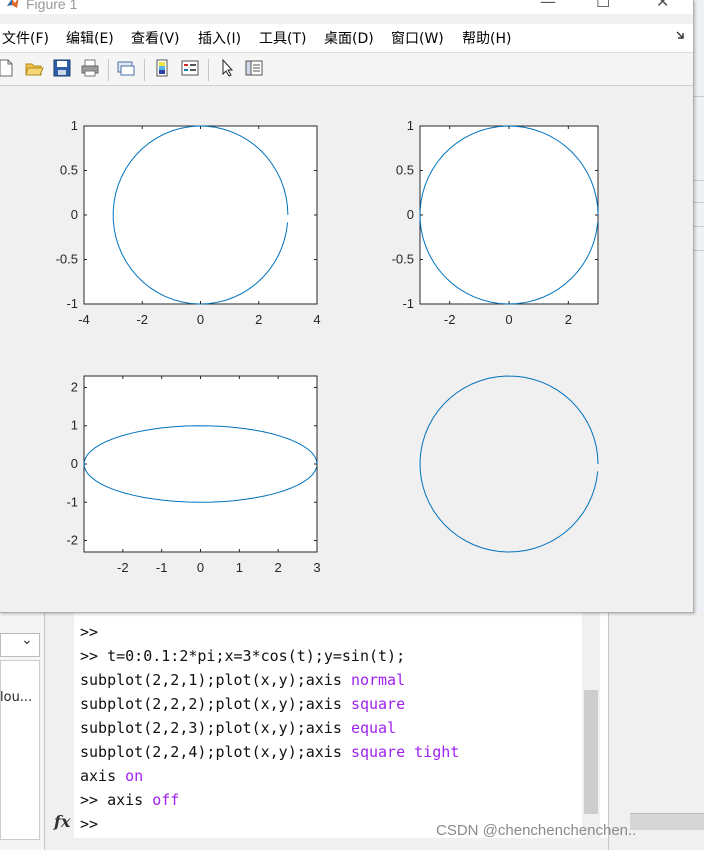  What do you see at coordinates (346, 69) in the screenshot?
I see `toolbar` at bounding box center [346, 69].